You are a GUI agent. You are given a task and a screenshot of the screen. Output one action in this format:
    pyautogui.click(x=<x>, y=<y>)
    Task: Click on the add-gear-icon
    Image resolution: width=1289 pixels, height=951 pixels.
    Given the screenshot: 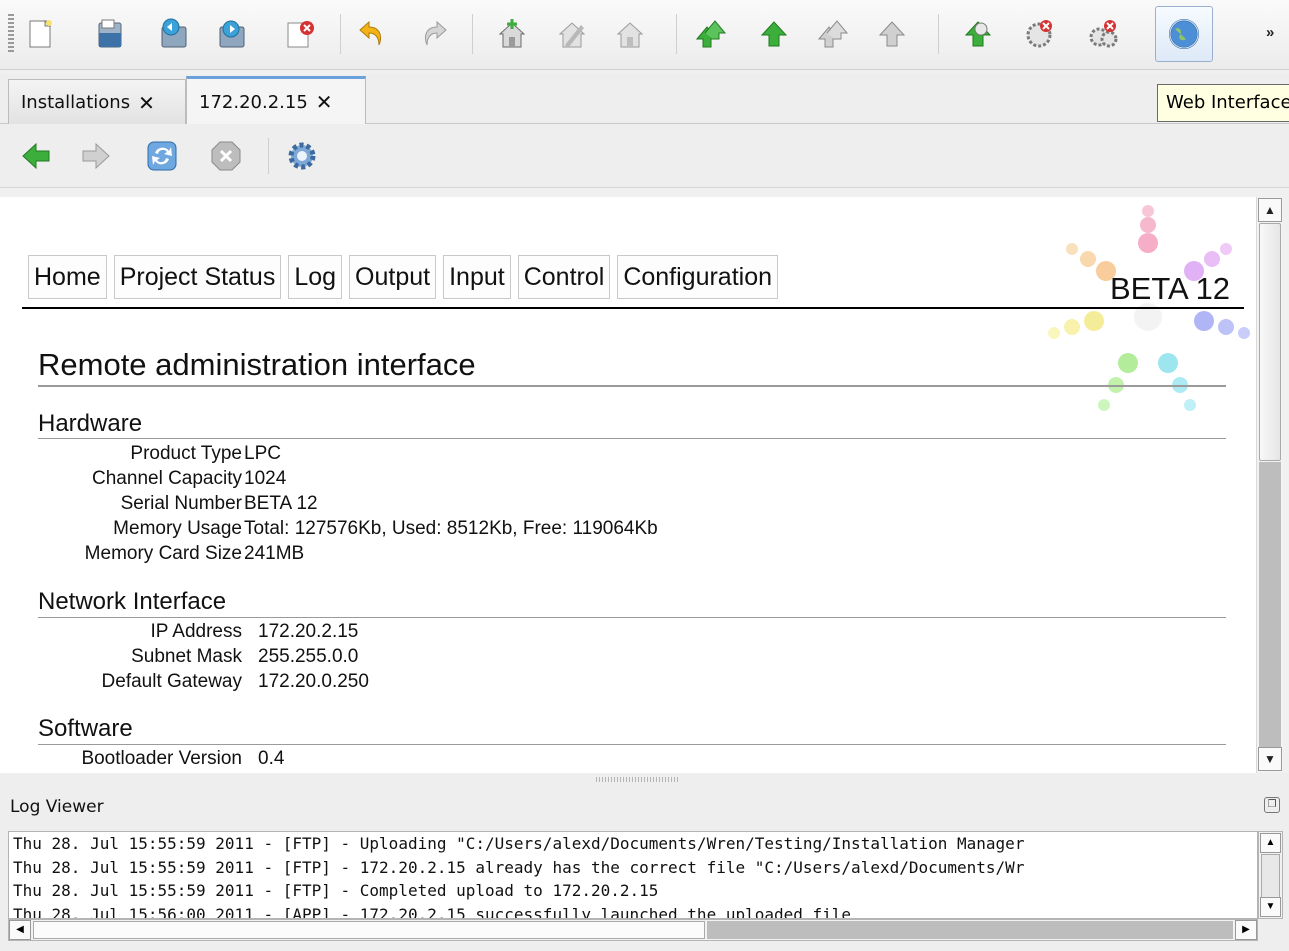 What is the action you would take?
    pyautogui.click(x=978, y=34)
    